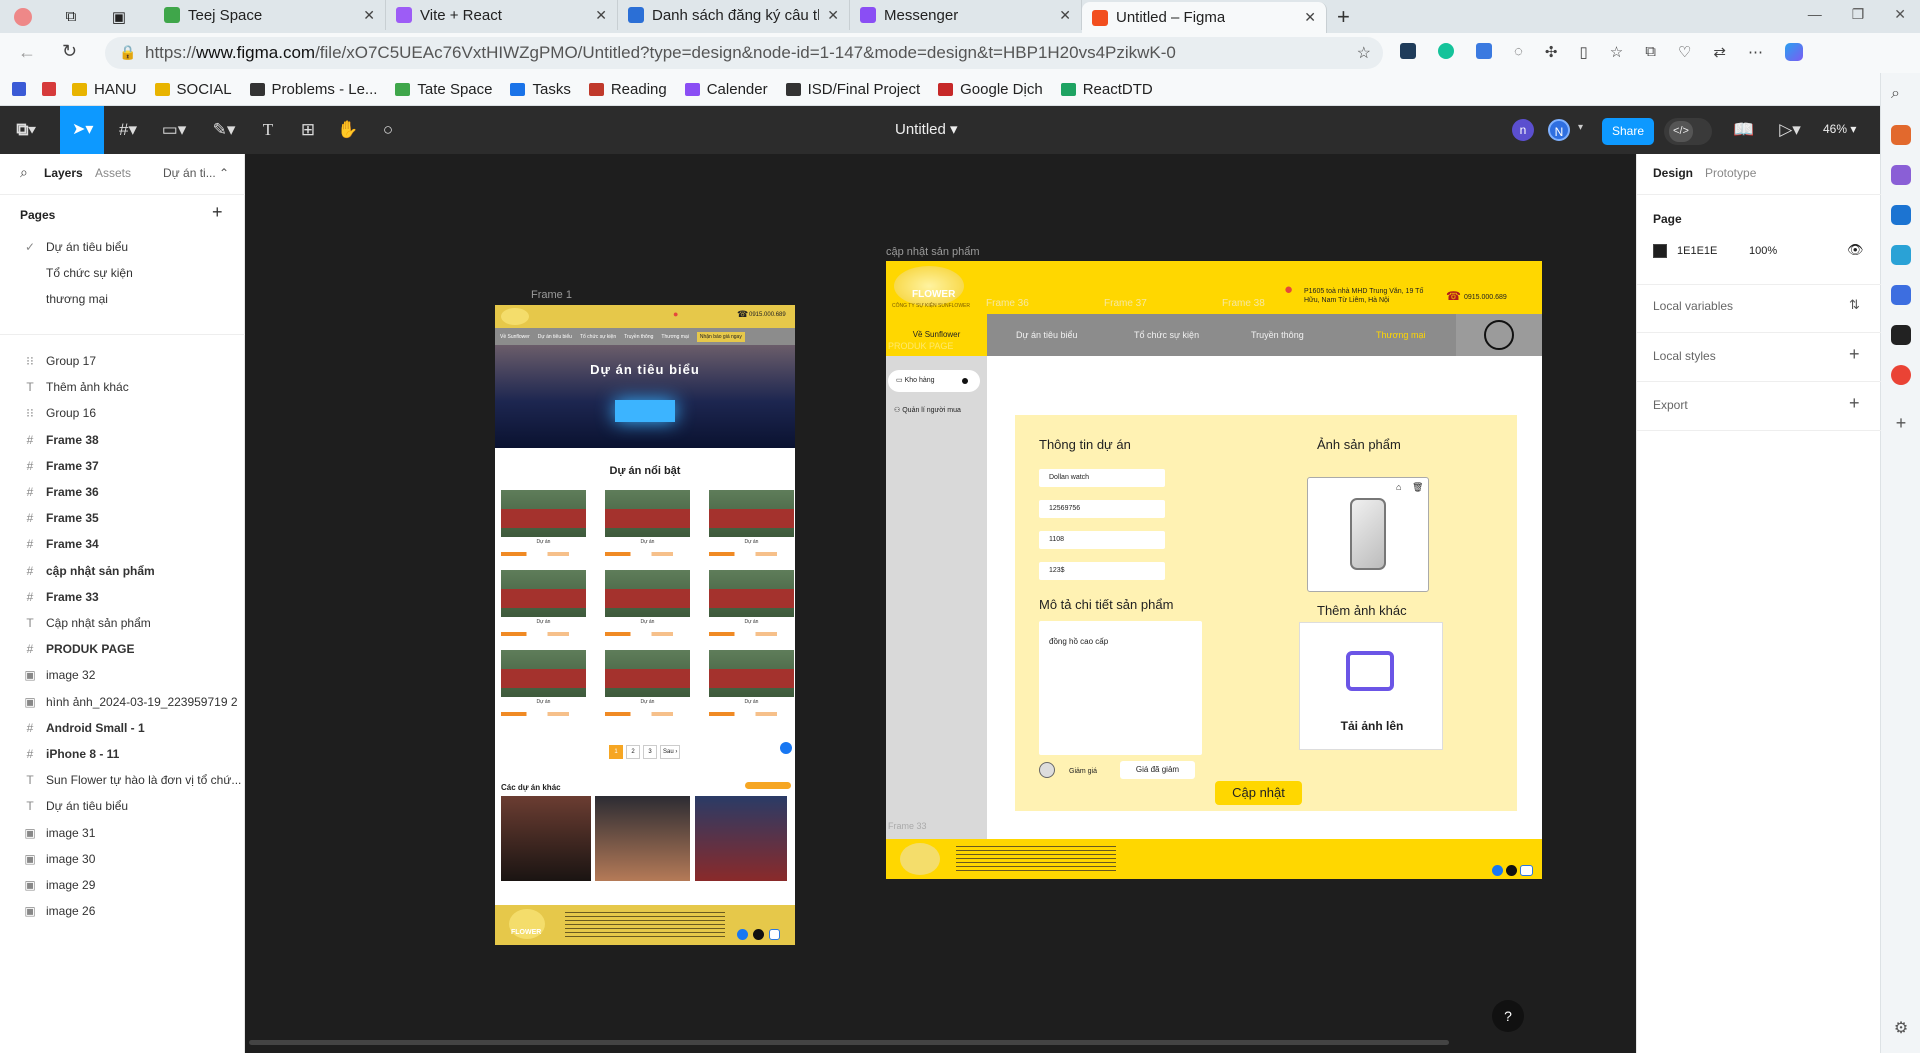 This screenshot has width=1920, height=1053. Describe the element at coordinates (1900, 14) in the screenshot. I see `close-window-icon: ✕` at that location.